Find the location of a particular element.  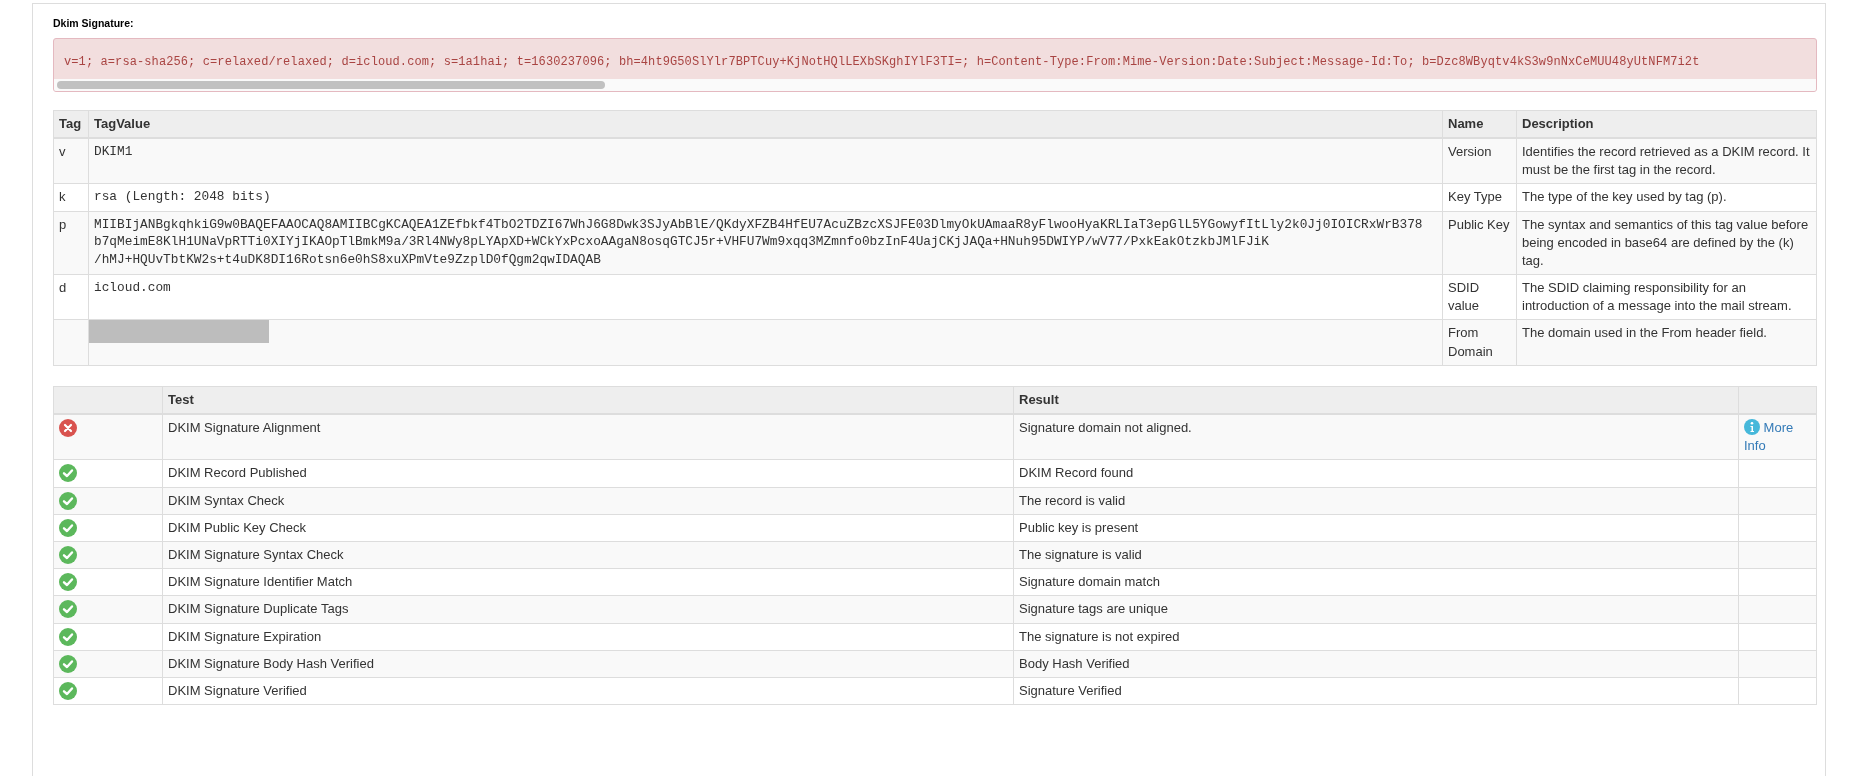

column-header: TagValue is located at coordinates (765, 124).